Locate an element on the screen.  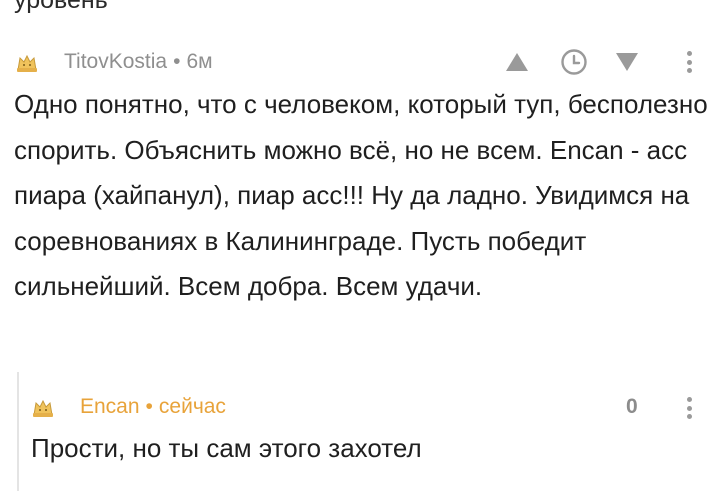
clock-icon is located at coordinates (574, 62).